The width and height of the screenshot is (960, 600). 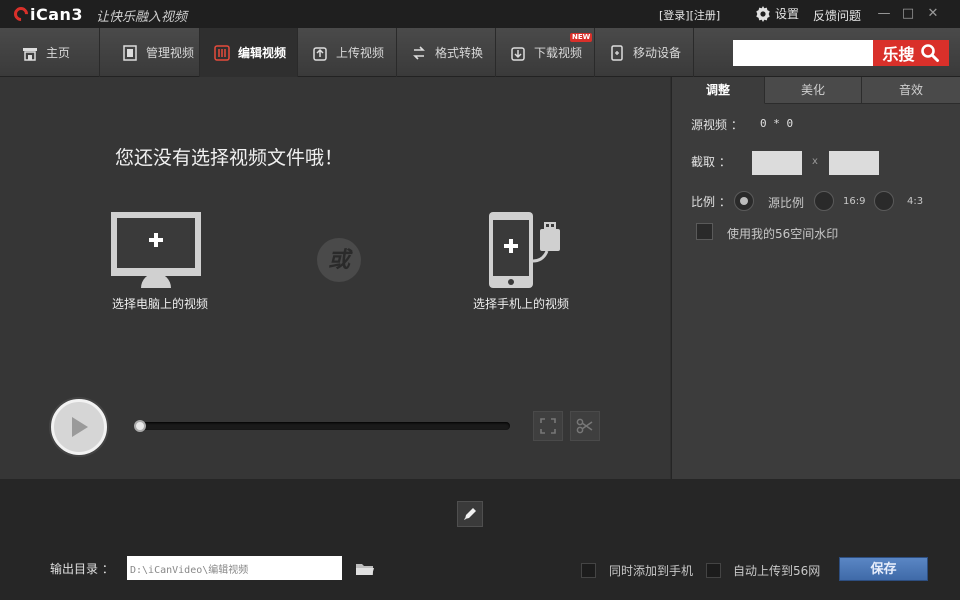 I want to click on pc-add-video-icon, so click(x=156, y=250).